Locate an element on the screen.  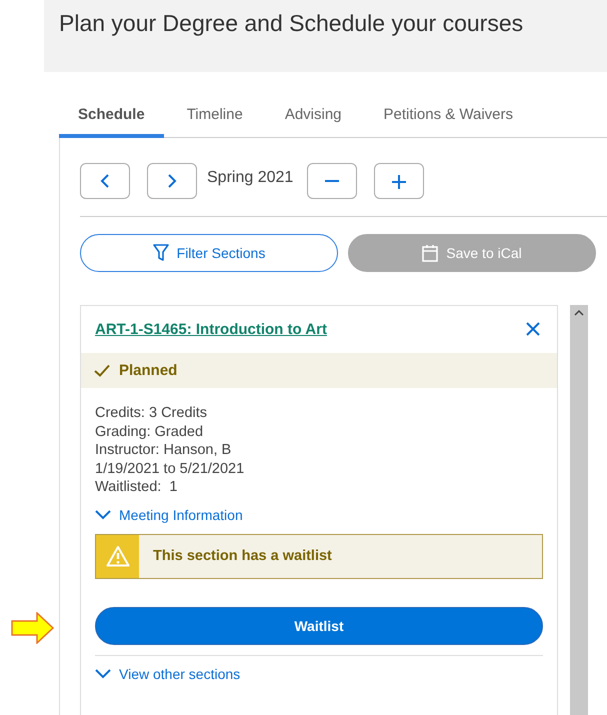
other-sections-toggle: View other sections is located at coordinates (167, 674).